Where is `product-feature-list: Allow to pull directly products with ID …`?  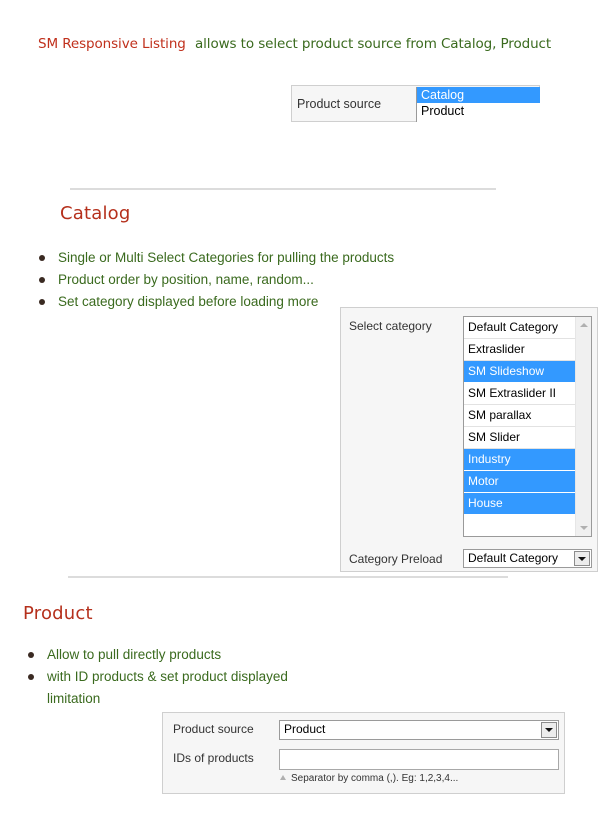 product-feature-list: Allow to pull directly products with ID … is located at coordinates (172, 677).